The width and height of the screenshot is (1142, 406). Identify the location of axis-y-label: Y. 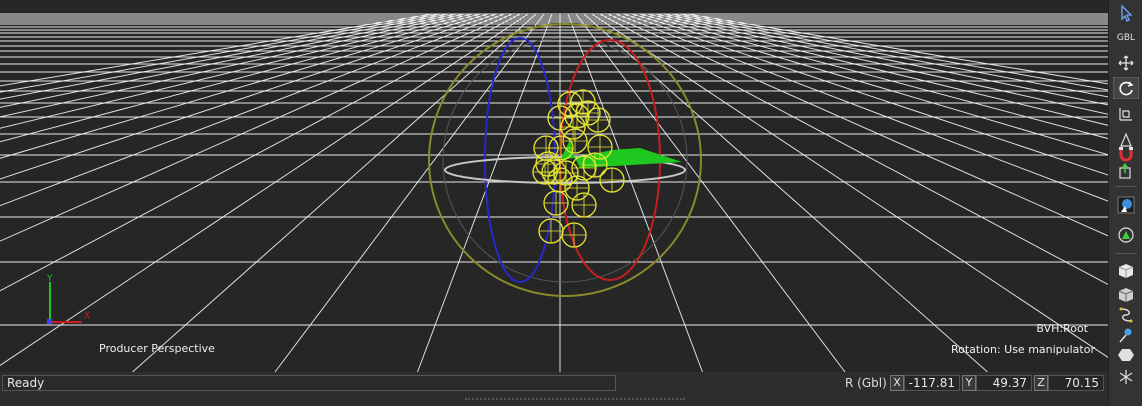
(49, 279).